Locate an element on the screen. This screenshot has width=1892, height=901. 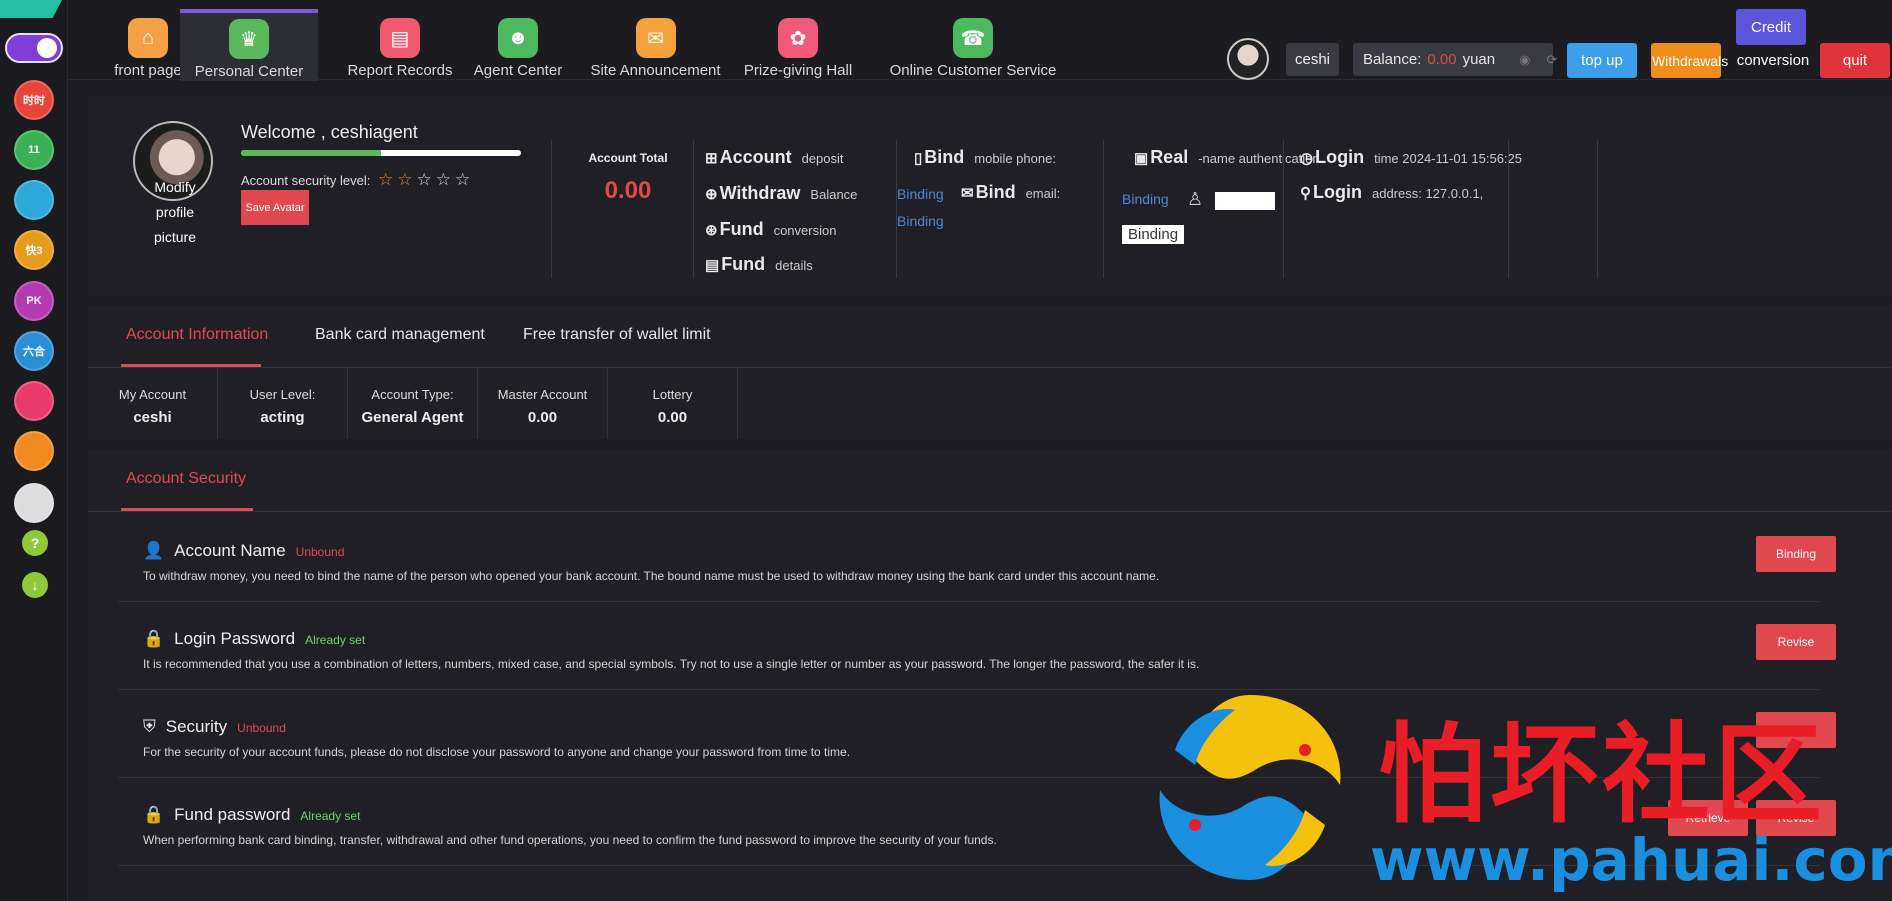
fund-conversion-link: ⊛ Fund conversion is located at coordinates (770, 229).